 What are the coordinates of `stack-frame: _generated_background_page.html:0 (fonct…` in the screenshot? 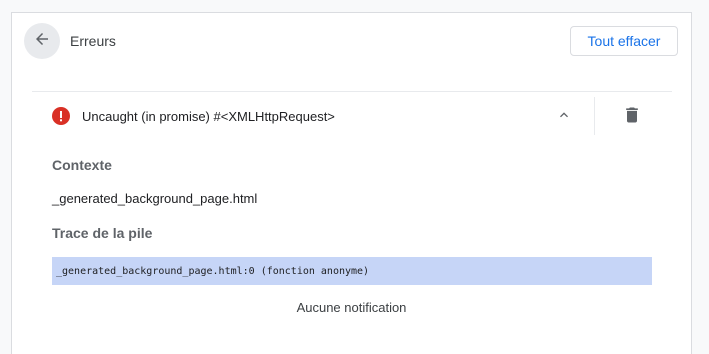 It's located at (352, 271).